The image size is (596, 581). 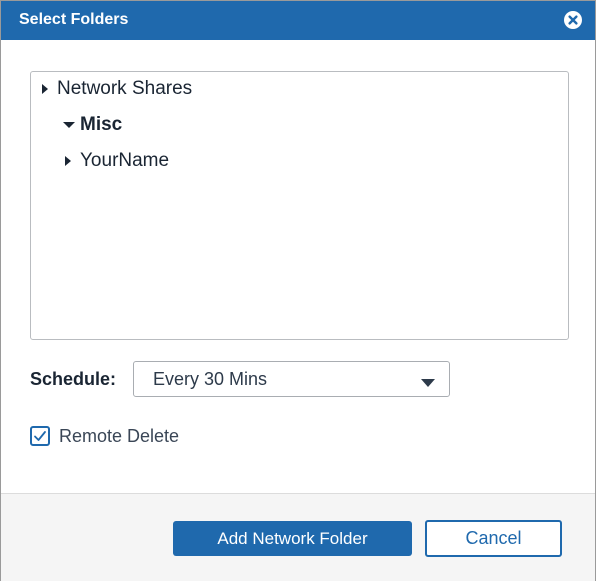 What do you see at coordinates (428, 384) in the screenshot?
I see `chevron-down-icon` at bounding box center [428, 384].